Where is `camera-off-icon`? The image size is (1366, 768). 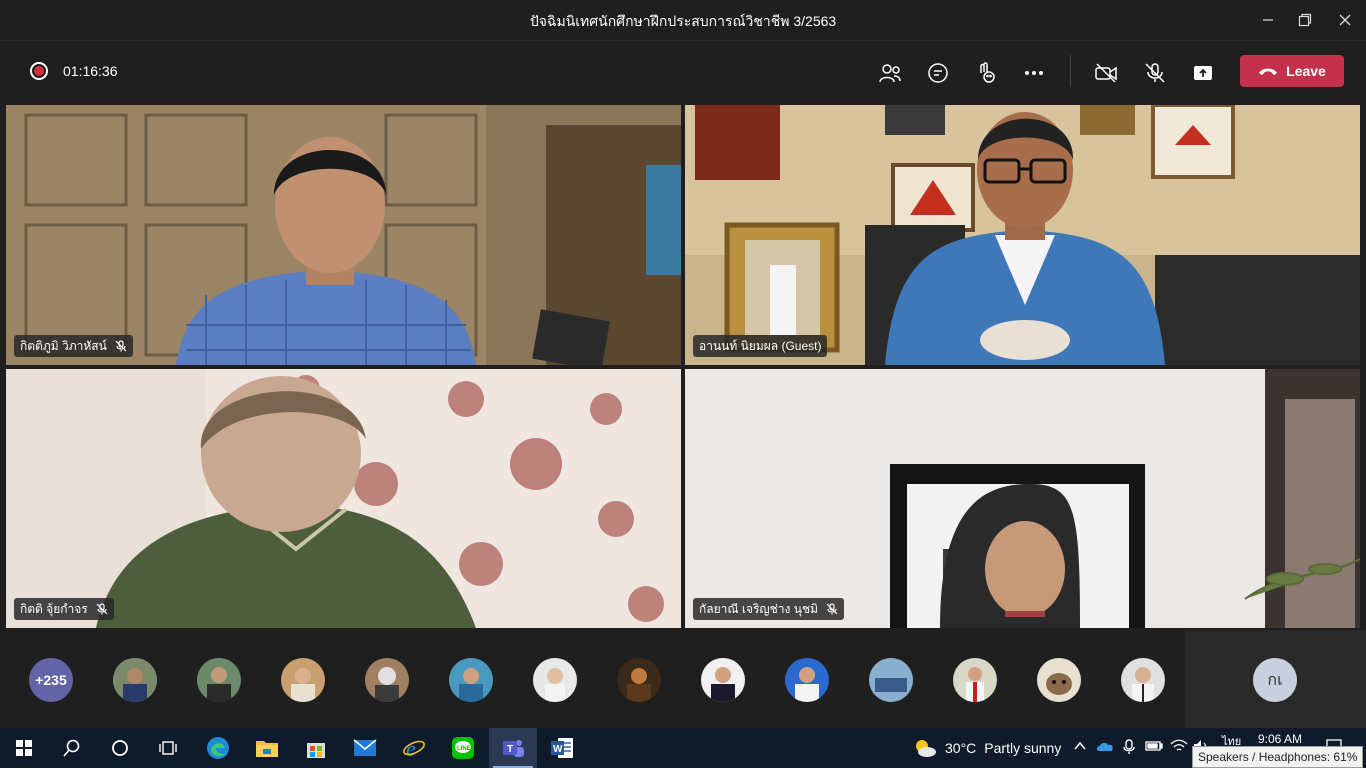 camera-off-icon is located at coordinates (1106, 73).